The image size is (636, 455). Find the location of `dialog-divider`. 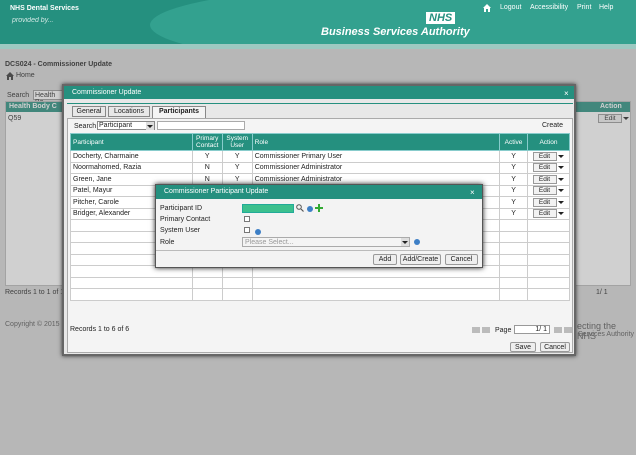

dialog-divider is located at coordinates (319, 250).